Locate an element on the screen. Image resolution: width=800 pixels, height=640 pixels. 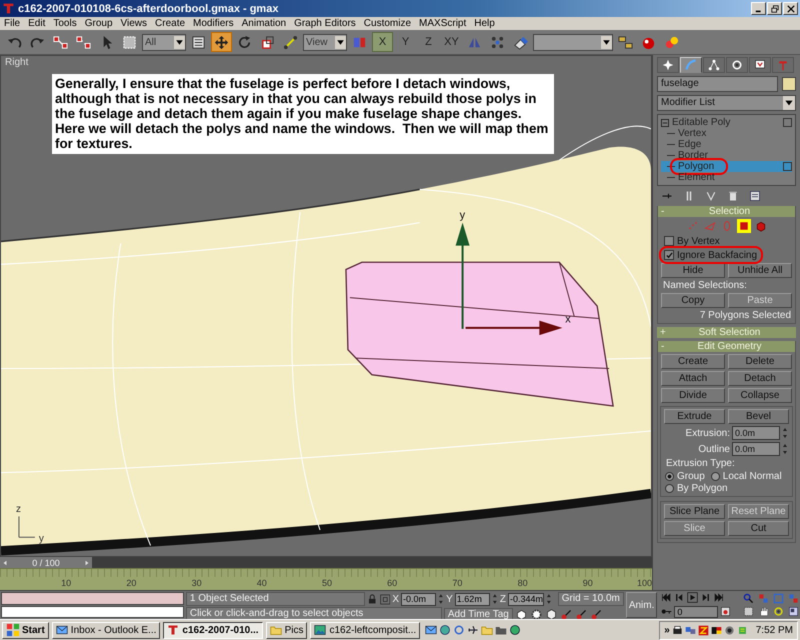
minimize-button is located at coordinates (758, 8).